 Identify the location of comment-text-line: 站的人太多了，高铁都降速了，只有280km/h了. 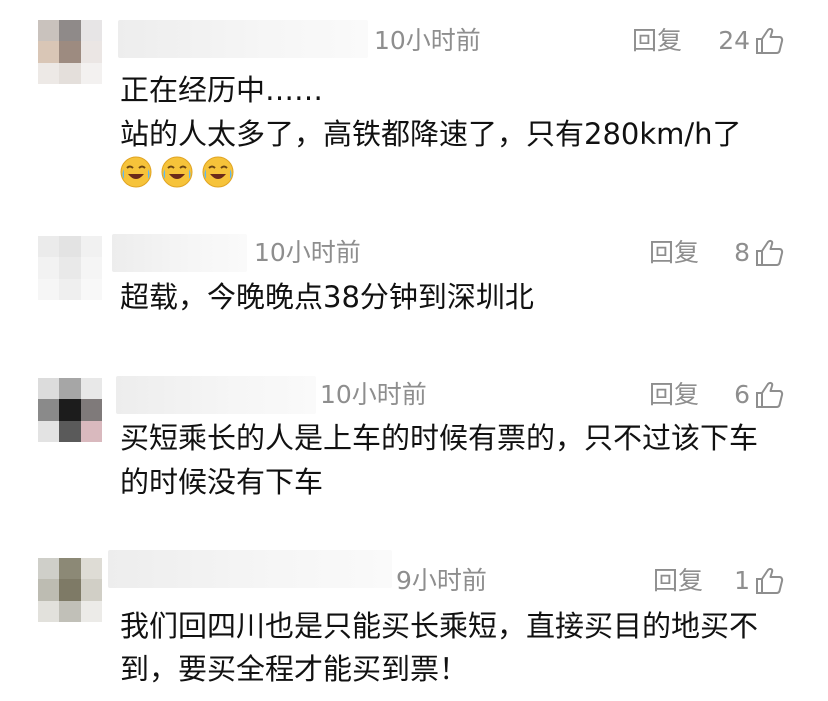
(431, 134).